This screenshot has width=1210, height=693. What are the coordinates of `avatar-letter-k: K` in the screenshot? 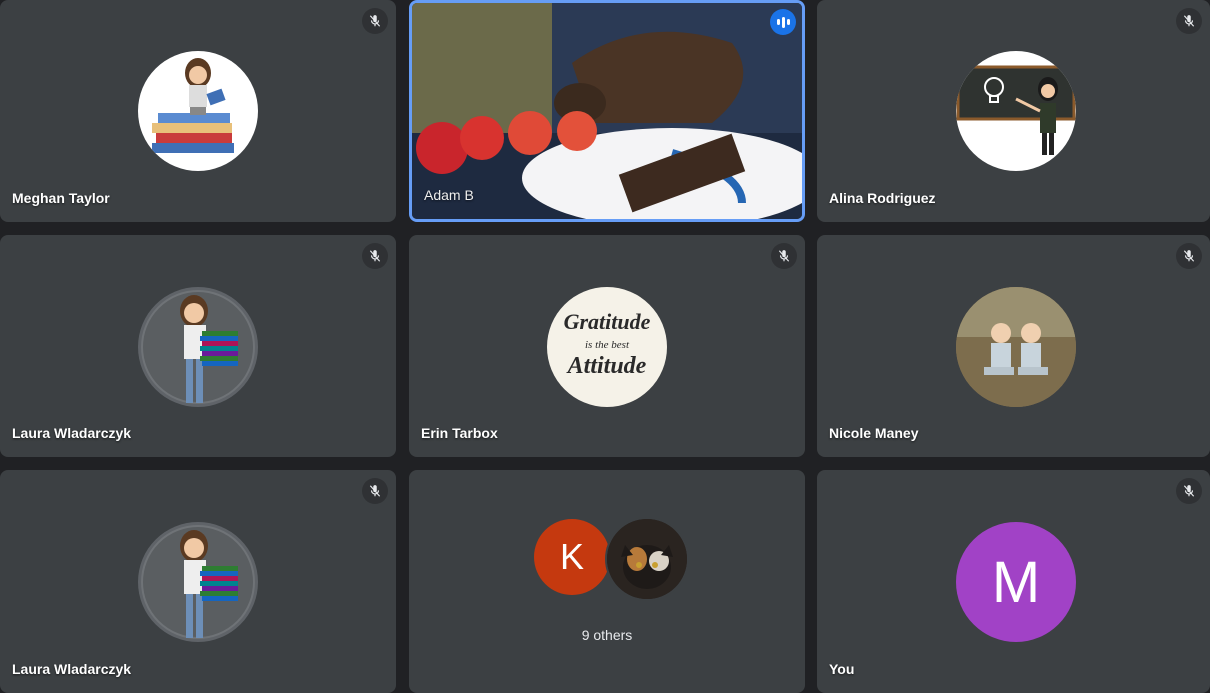 It's located at (572, 557).